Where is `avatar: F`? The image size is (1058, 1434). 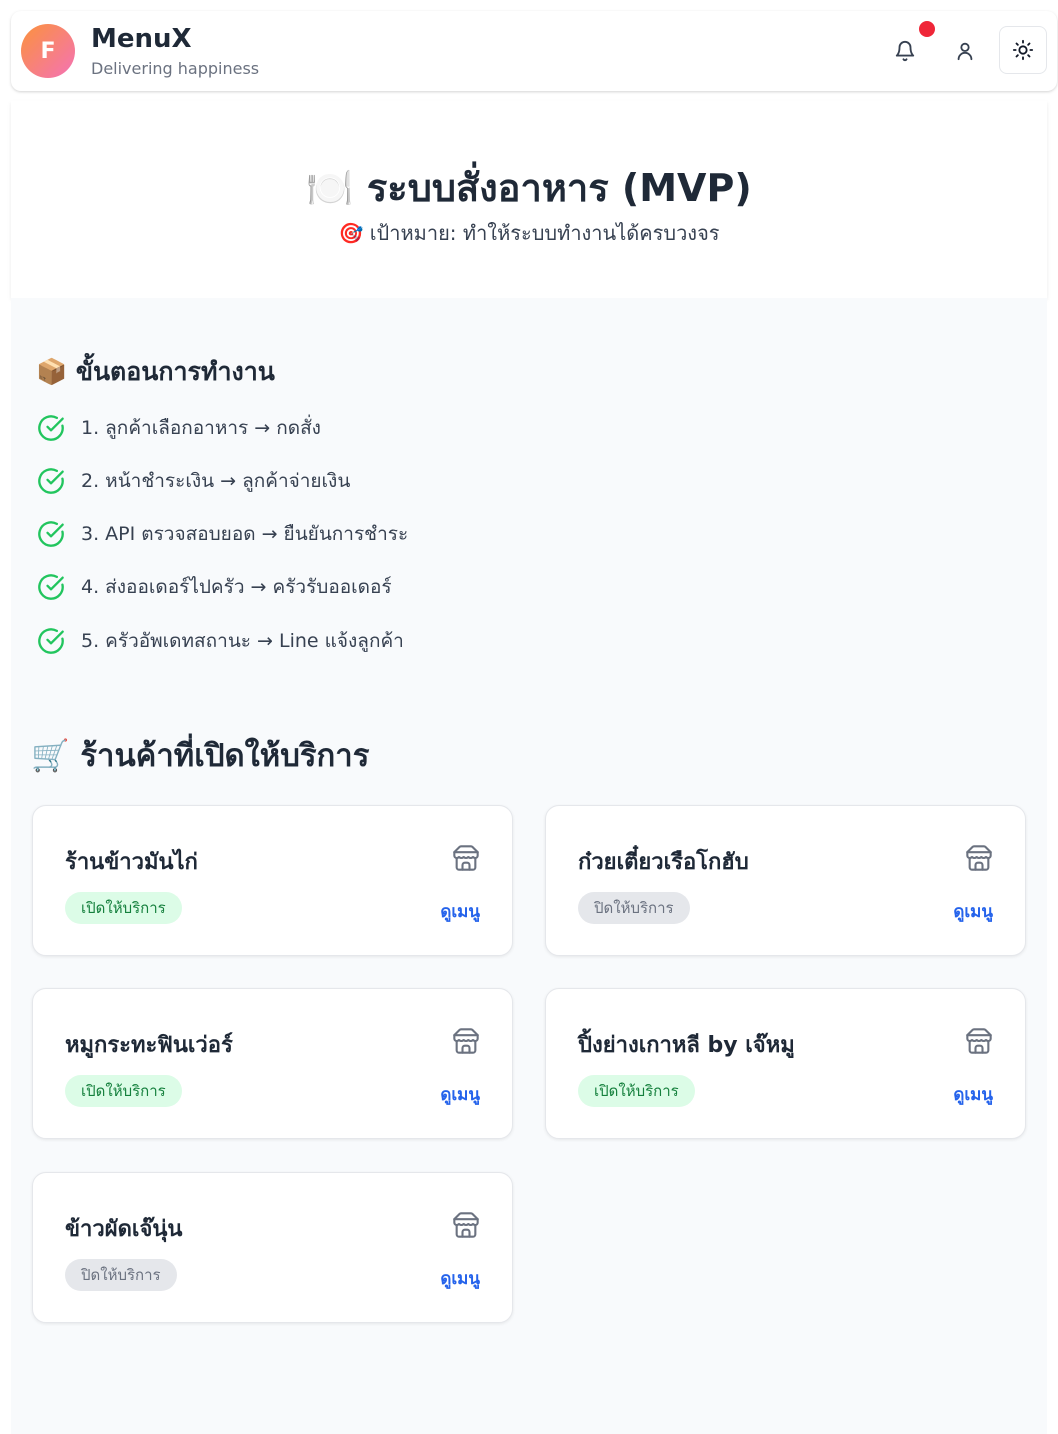
avatar: F is located at coordinates (48, 51).